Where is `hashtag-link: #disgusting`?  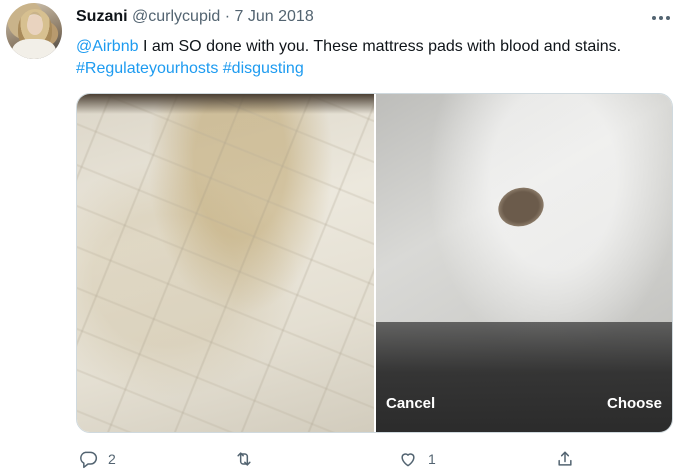
hashtag-link: #disgusting is located at coordinates (263, 68).